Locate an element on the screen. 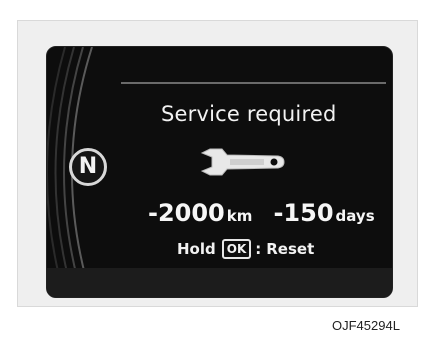 This screenshot has width=436, height=341. reset-instruction: Hold OK : Reset is located at coordinates (245, 249).